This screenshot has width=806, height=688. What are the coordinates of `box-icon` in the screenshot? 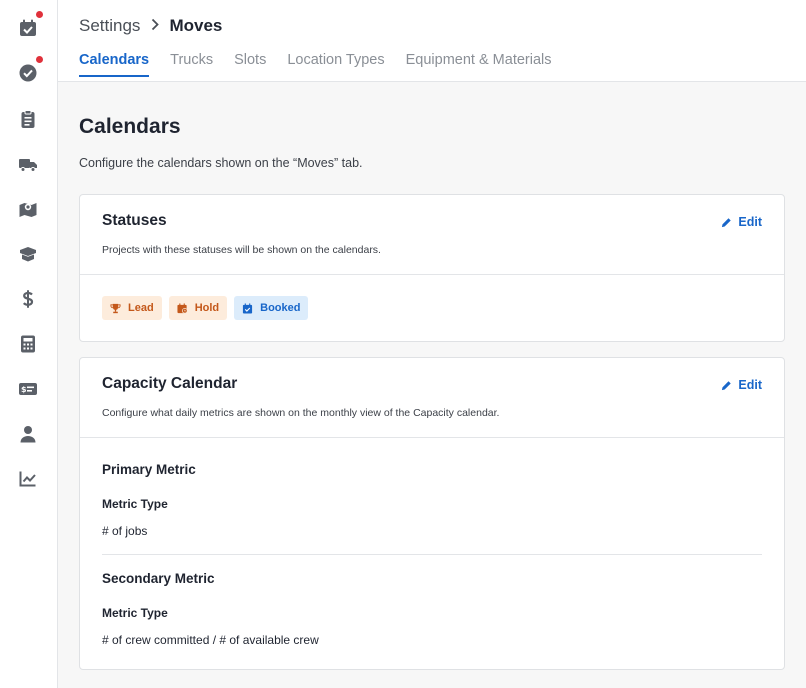 It's located at (28, 254).